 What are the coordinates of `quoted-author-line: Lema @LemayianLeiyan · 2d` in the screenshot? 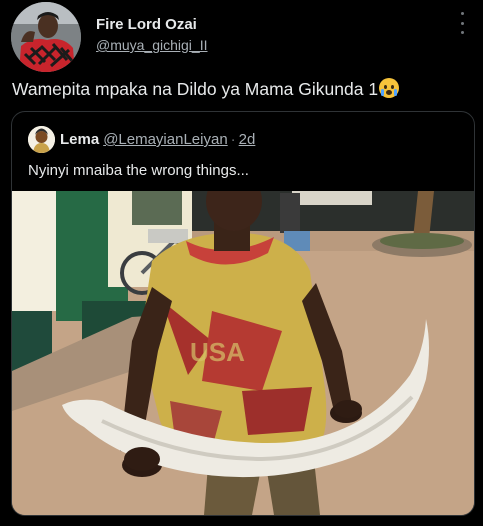 It's located at (157, 139).